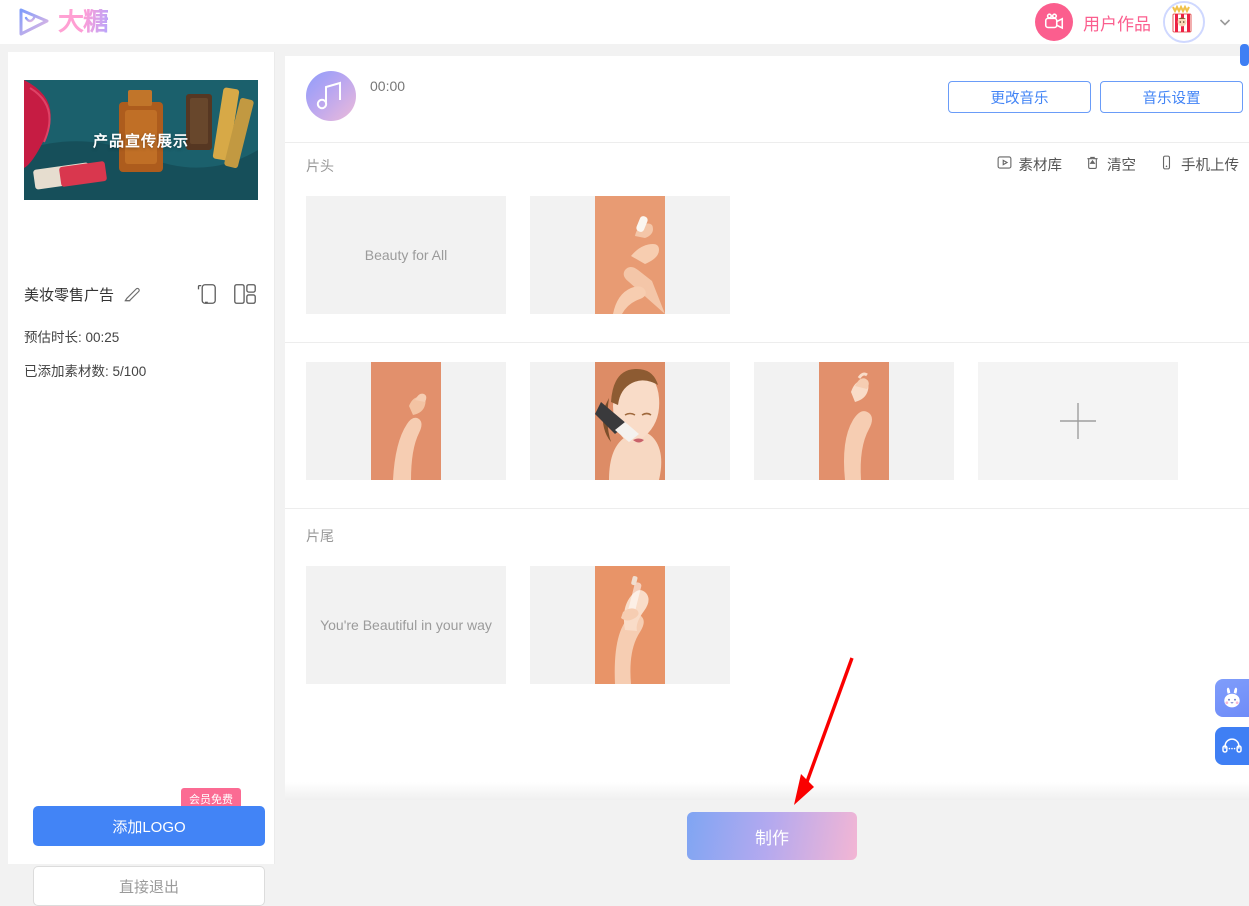 Image resolution: width=1249 pixels, height=906 pixels. Describe the element at coordinates (72, 337) in the screenshot. I see `estimated-duration: 预估时长: 00:25` at that location.